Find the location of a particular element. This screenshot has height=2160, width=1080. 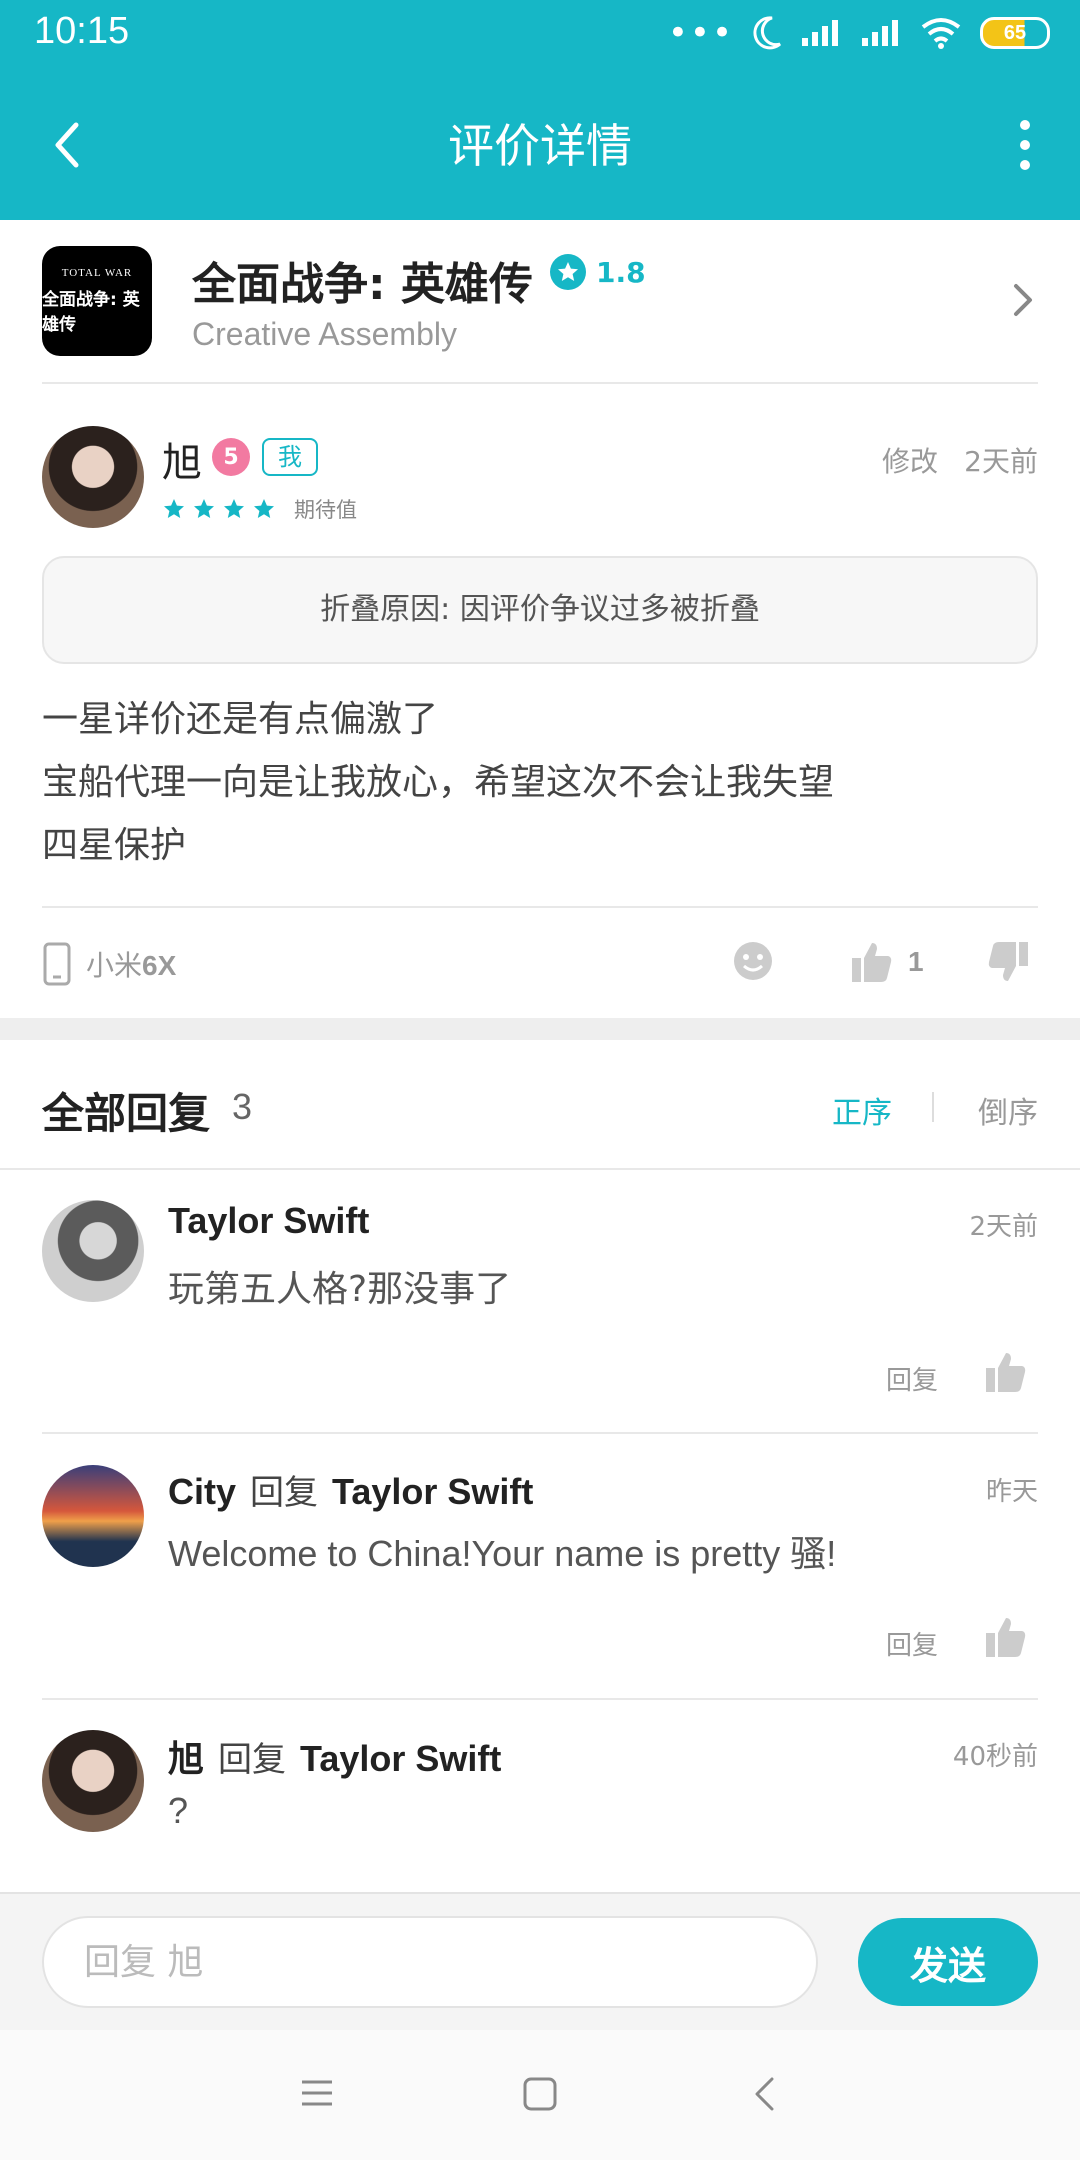

me-tag: 我 is located at coordinates (290, 457).